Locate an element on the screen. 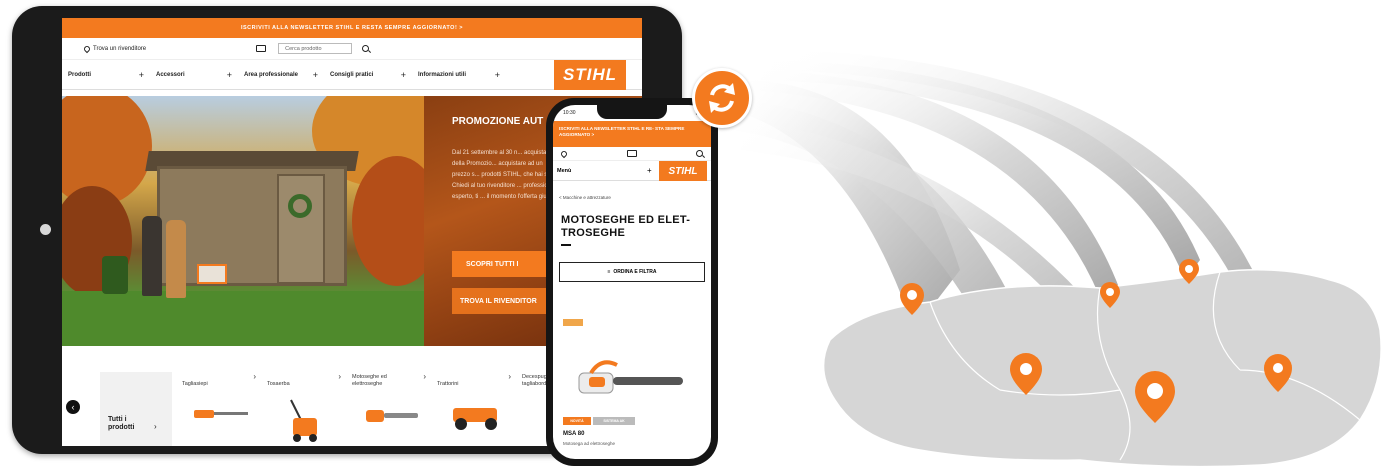 The height and width of the screenshot is (471, 1392). chainsaw-product-image is located at coordinates (630, 377).